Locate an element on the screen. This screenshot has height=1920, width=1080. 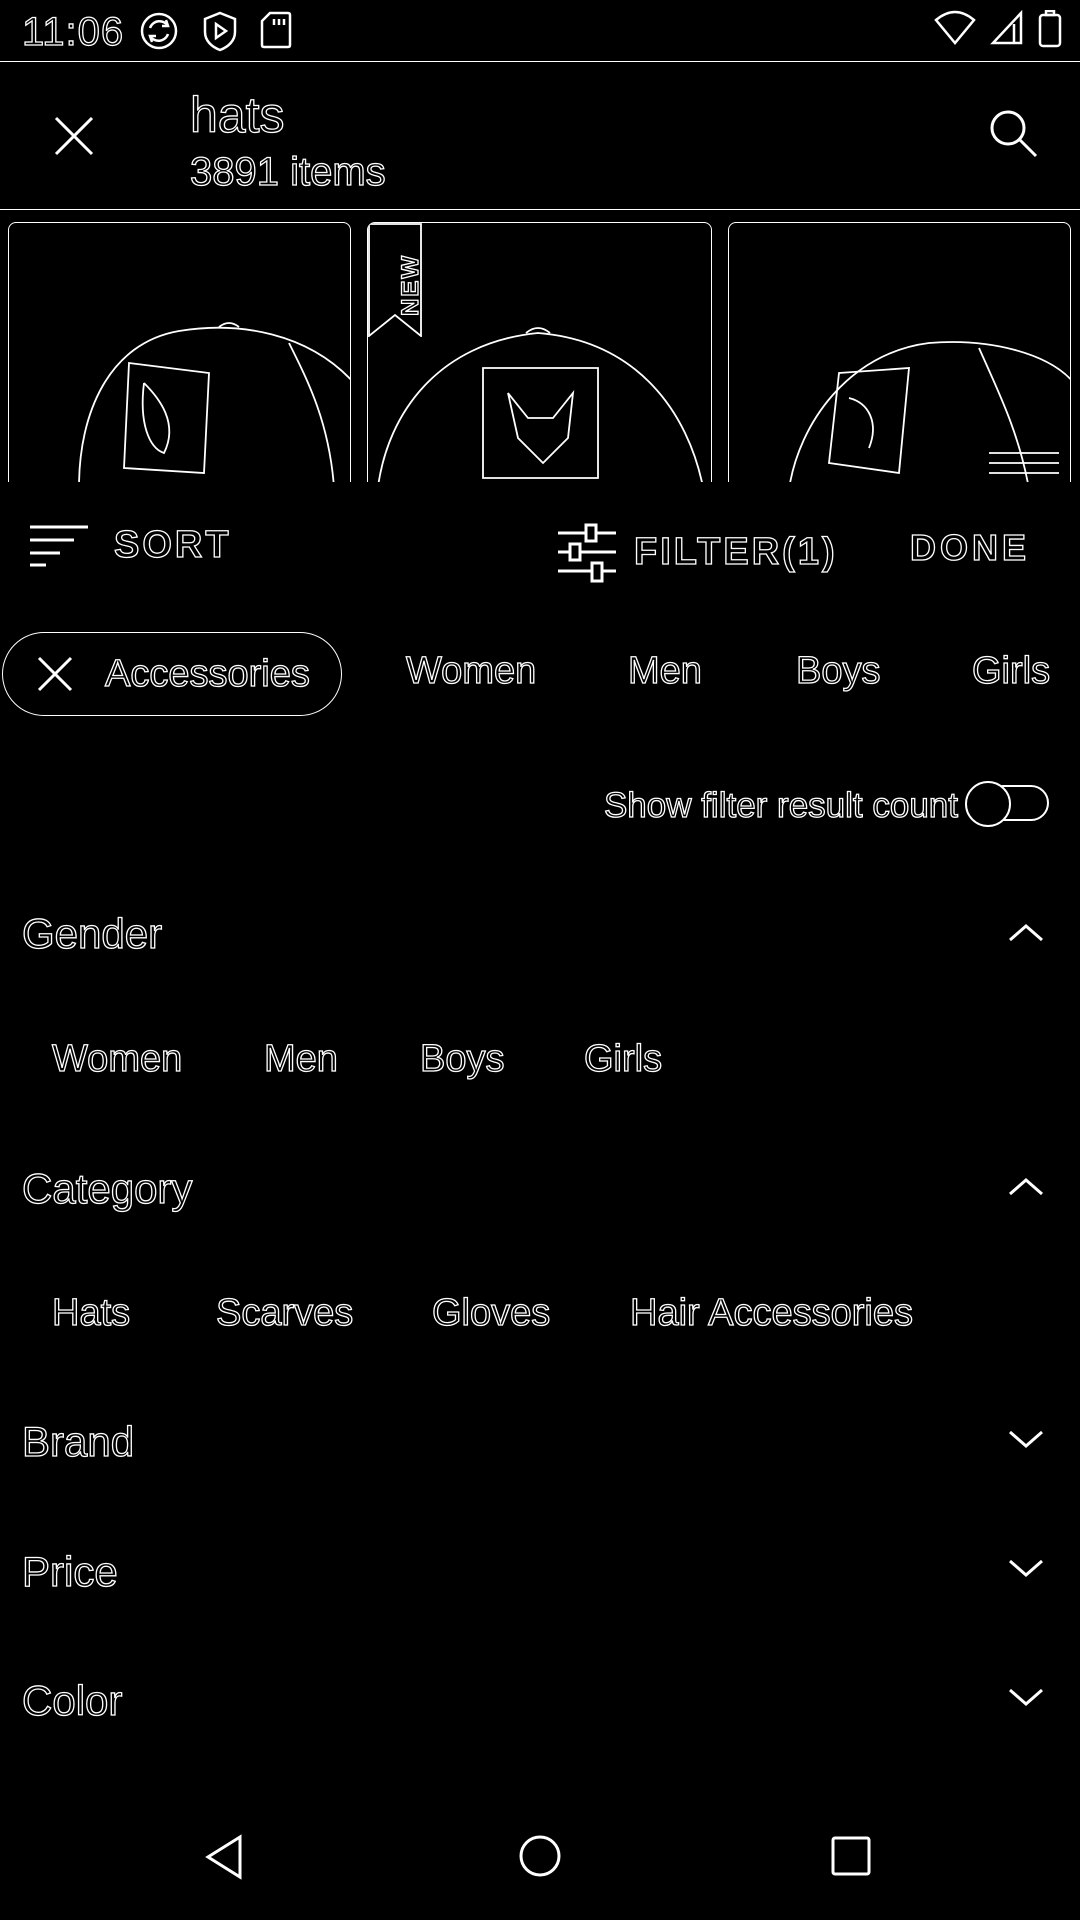
filter-count-row: Show filter result count is located at coordinates (540, 805).